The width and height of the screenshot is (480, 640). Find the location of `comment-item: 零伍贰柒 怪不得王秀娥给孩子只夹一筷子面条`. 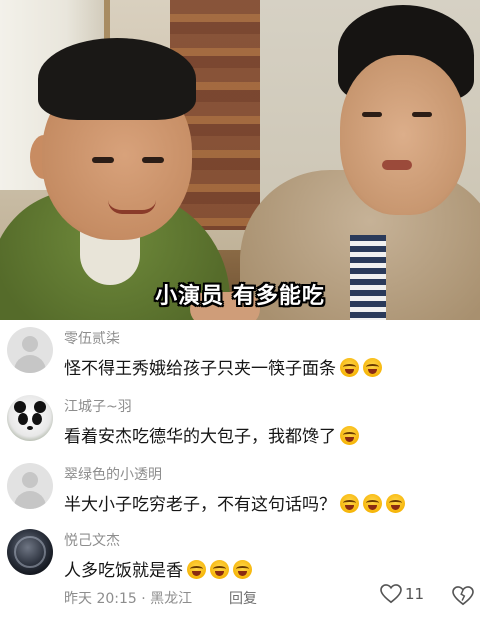

comment-item: 零伍贰柒 怪不得王秀娥给孩子只夹一筷子面条 is located at coordinates (240, 358).